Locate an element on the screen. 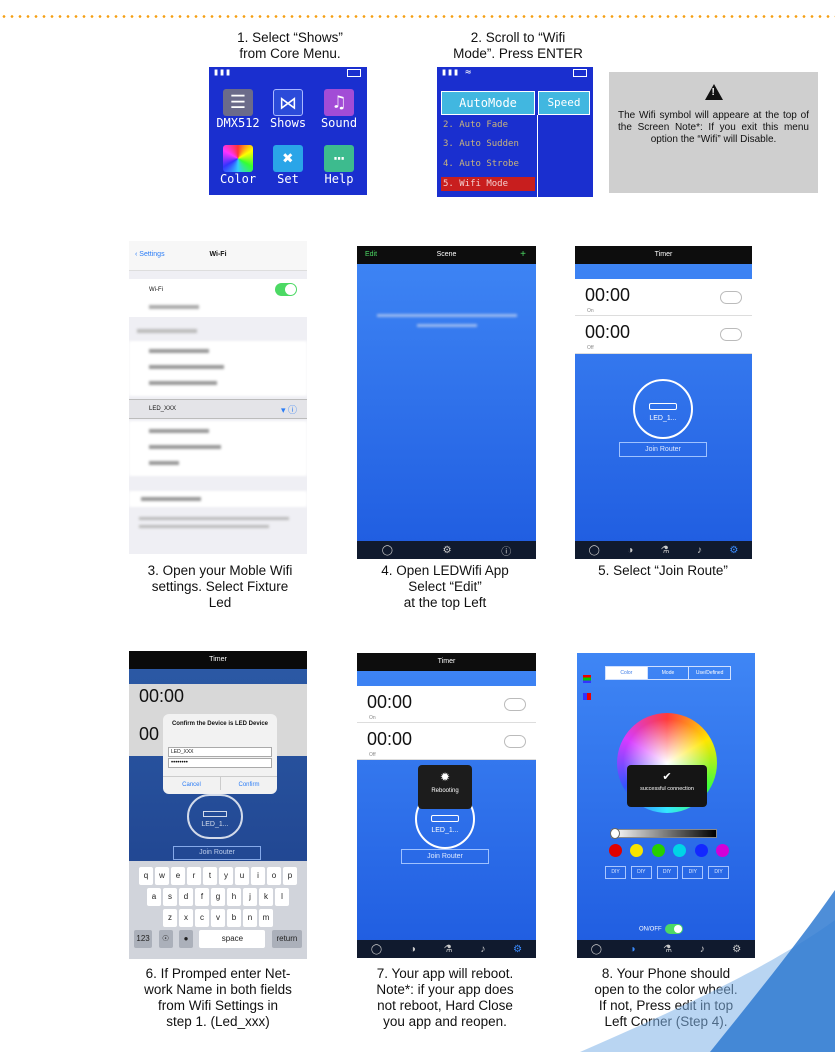 The width and height of the screenshot is (835, 1052). key-k: k is located at coordinates (266, 897).